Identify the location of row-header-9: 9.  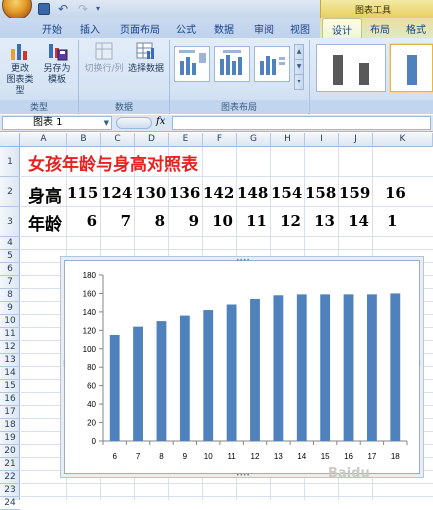
(10, 308).